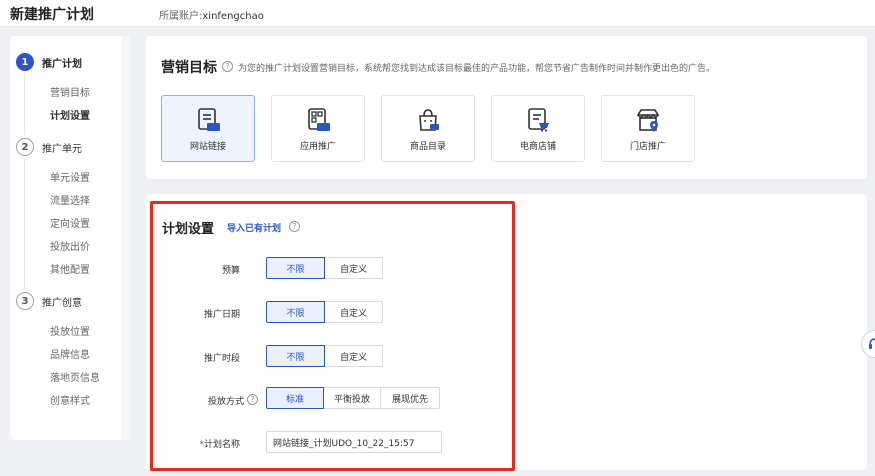 The image size is (875, 476). What do you see at coordinates (295, 398) in the screenshot?
I see `delivery-method-option-standard: 标准` at bounding box center [295, 398].